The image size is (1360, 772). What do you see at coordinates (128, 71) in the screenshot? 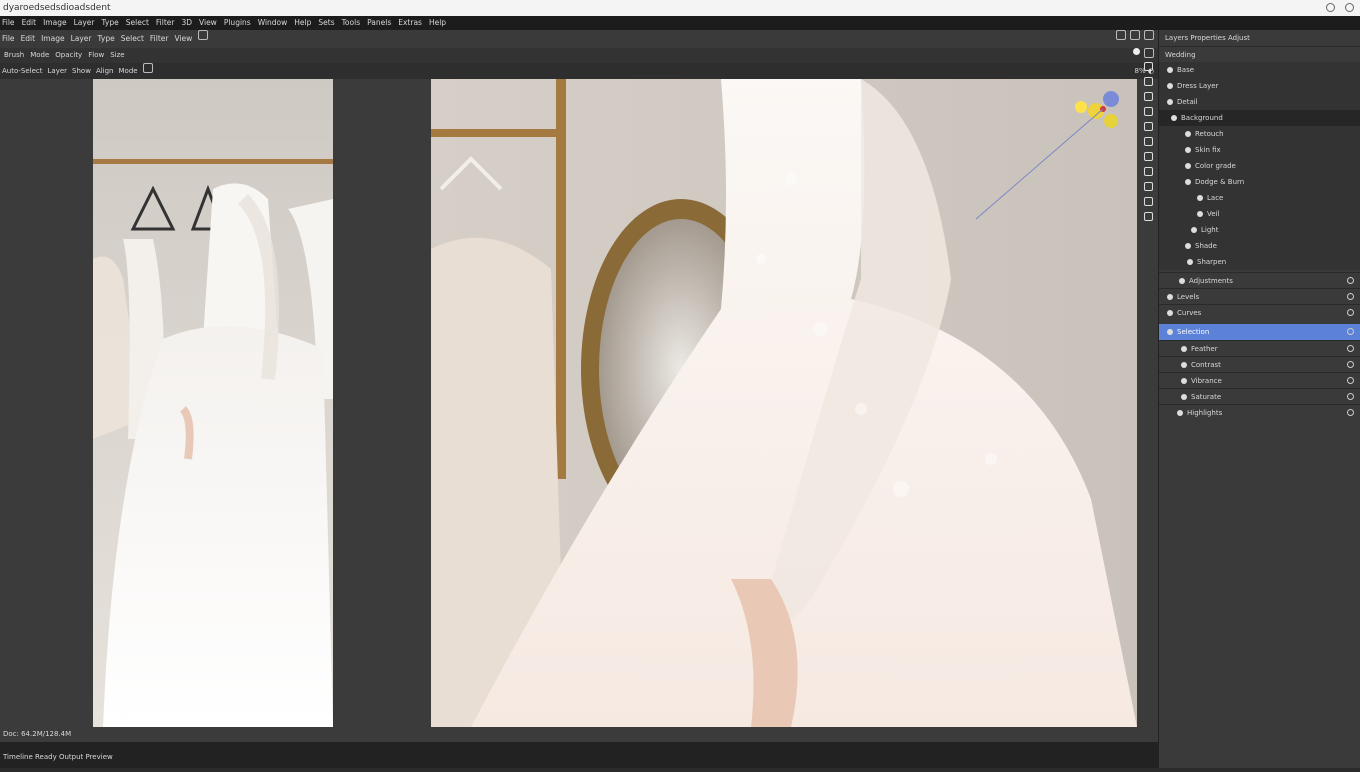
I see `doc-option: Mode` at bounding box center [128, 71].